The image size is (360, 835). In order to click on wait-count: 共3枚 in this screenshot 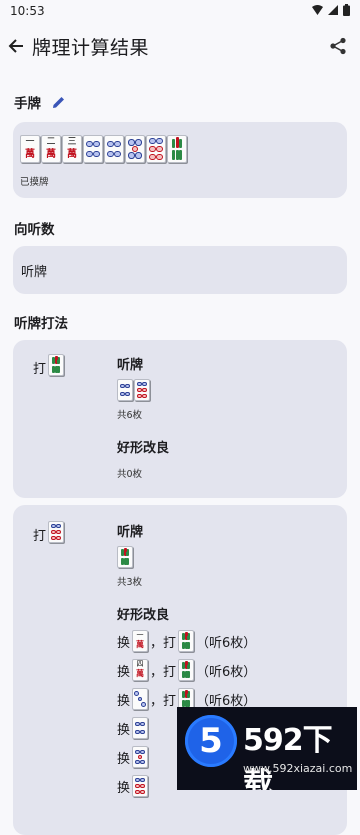, I will do `click(130, 582)`.